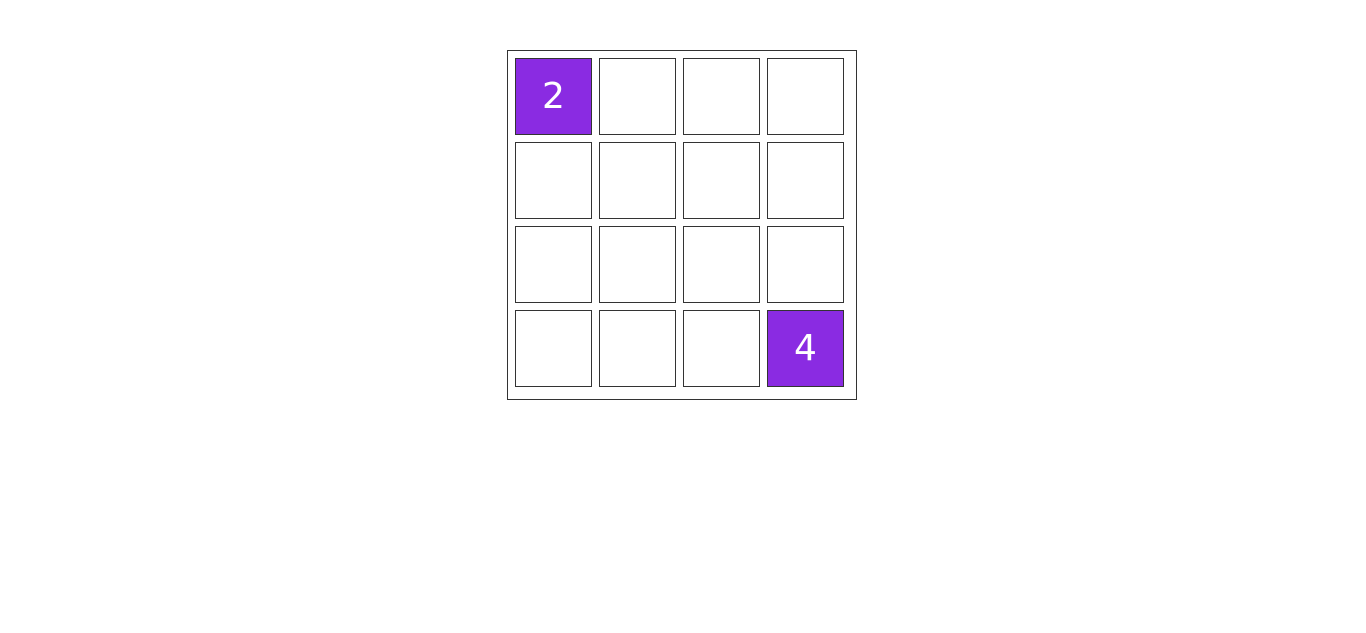 The height and width of the screenshot is (633, 1366). Describe the element at coordinates (637, 96) in the screenshot. I see `tile-r1-c2` at that location.